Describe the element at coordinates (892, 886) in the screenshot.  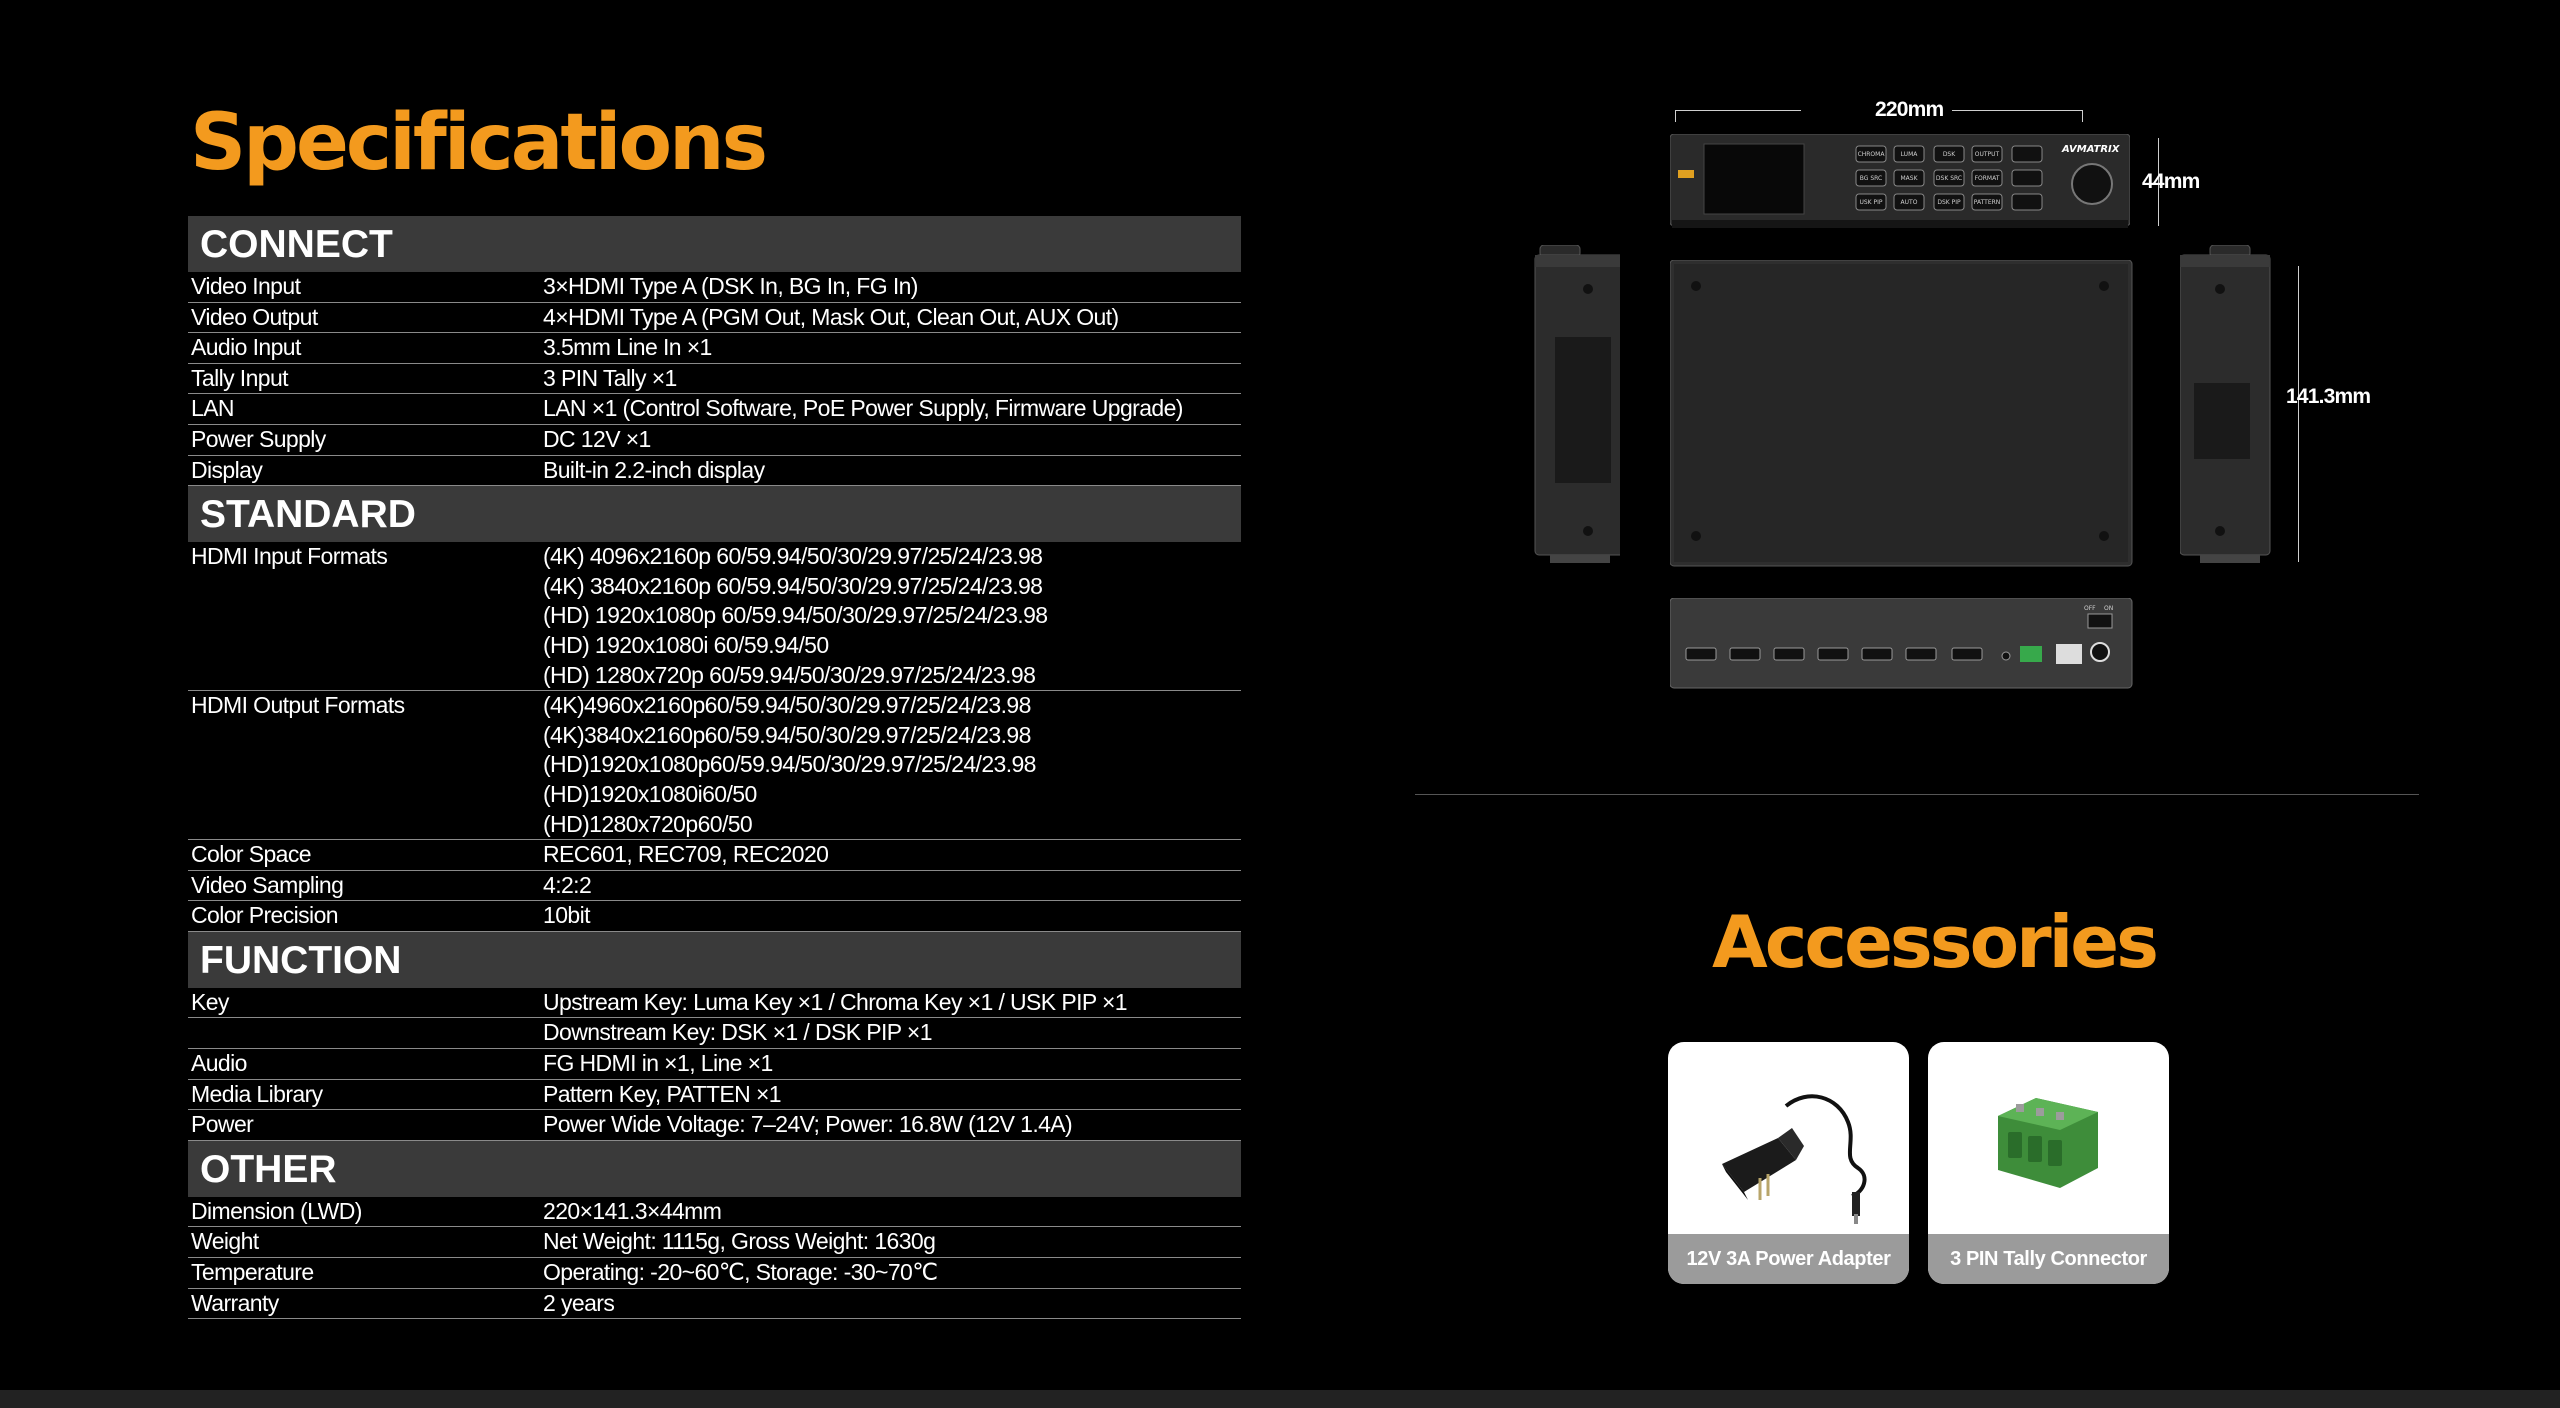
I see `spec-value: 4:2:2` at that location.